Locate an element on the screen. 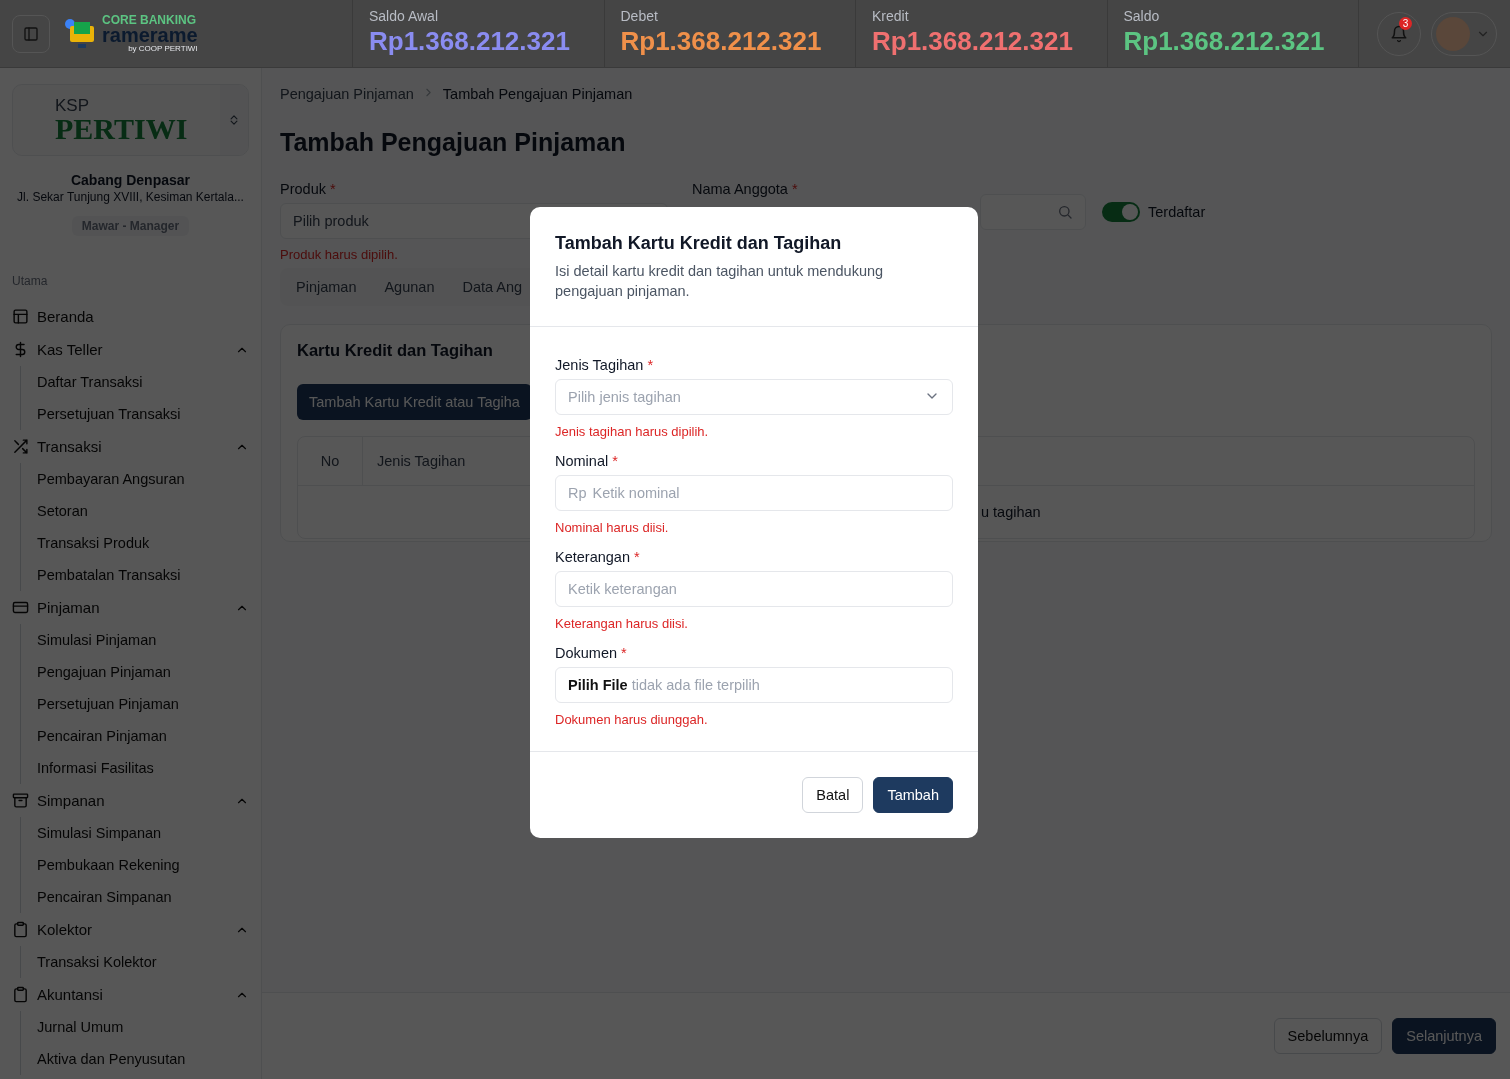  stat-label: Debet is located at coordinates (639, 16).